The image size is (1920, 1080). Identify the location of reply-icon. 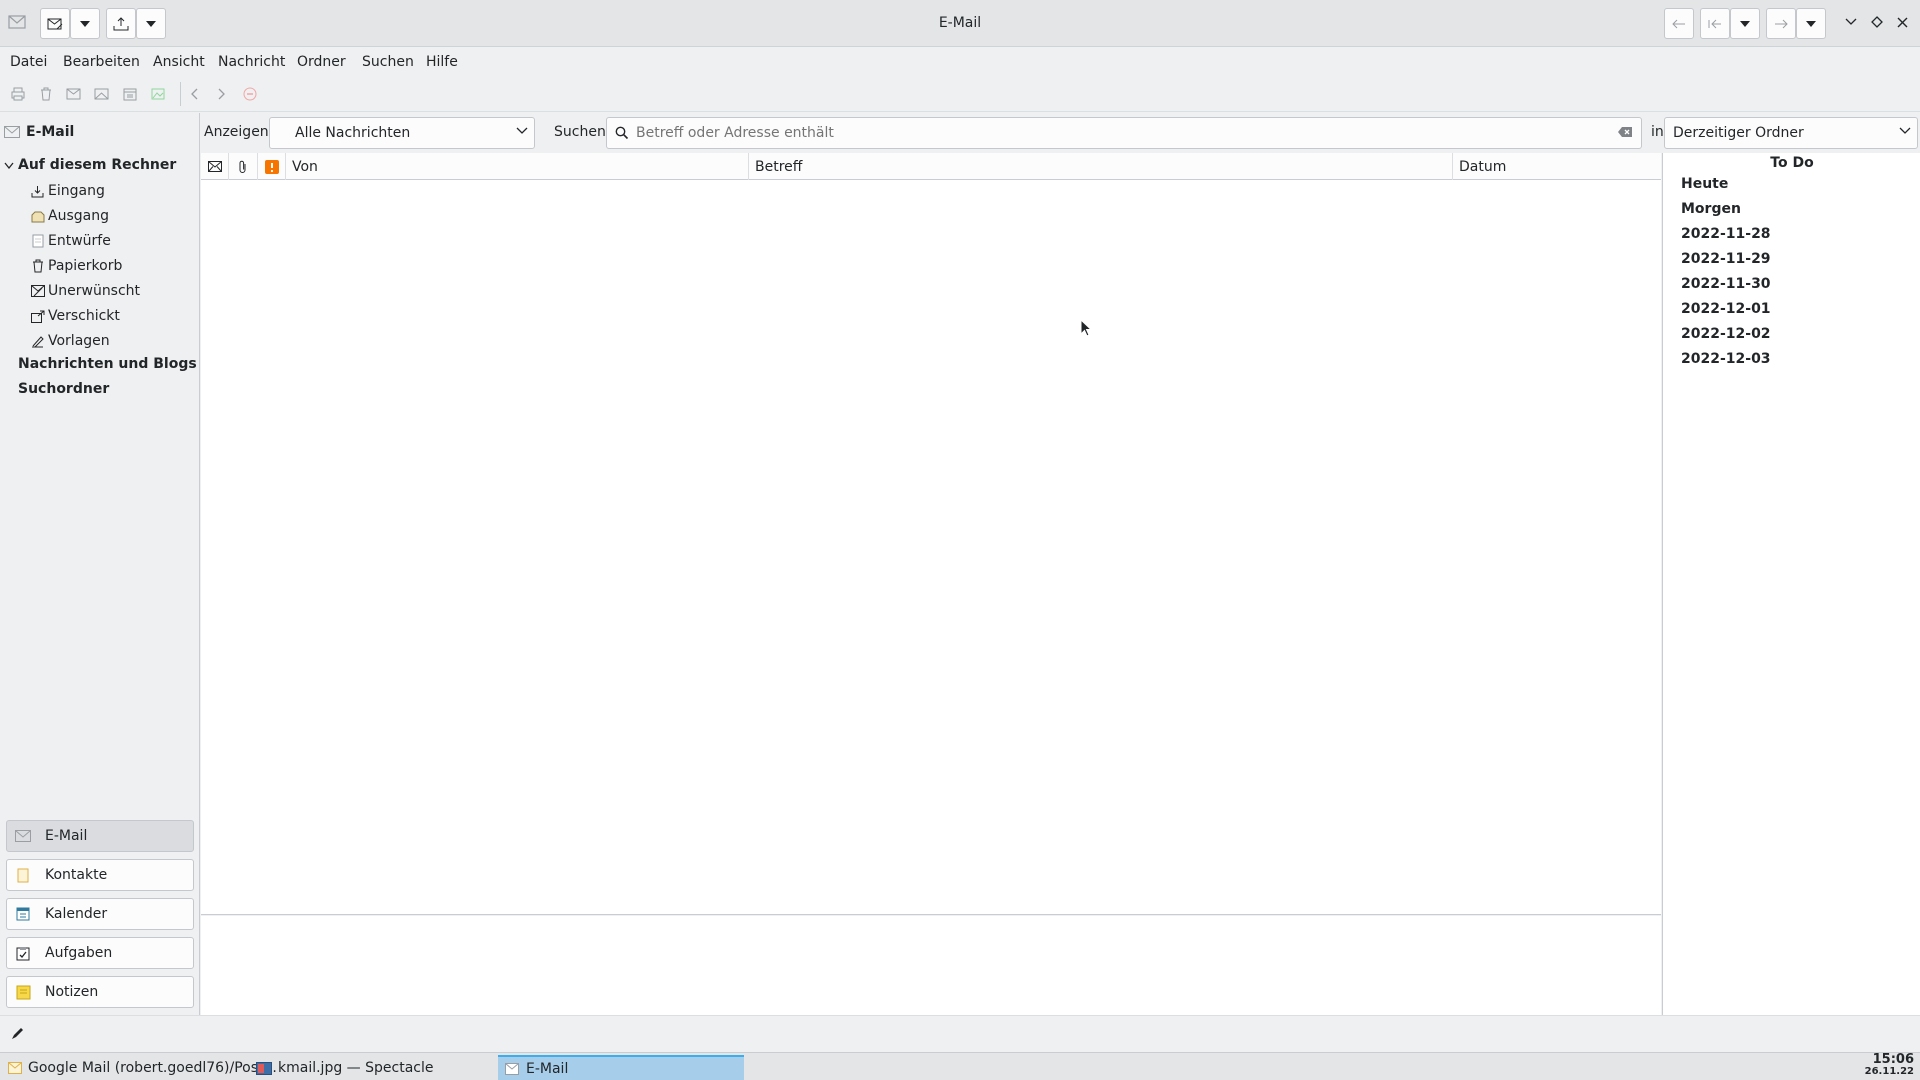
(74, 94).